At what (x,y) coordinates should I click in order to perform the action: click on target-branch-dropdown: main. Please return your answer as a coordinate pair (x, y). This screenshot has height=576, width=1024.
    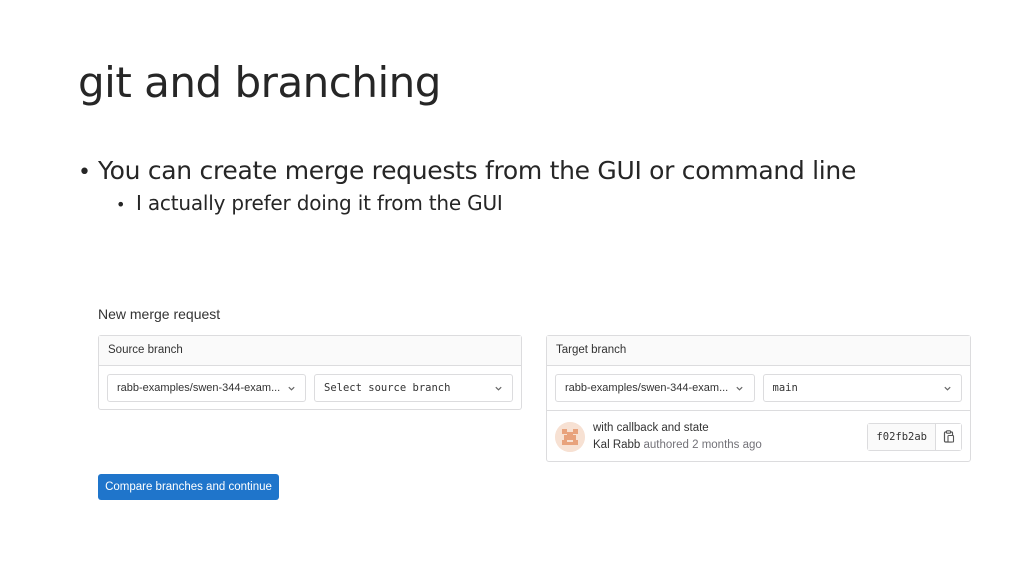
    Looking at the image, I should click on (862, 388).